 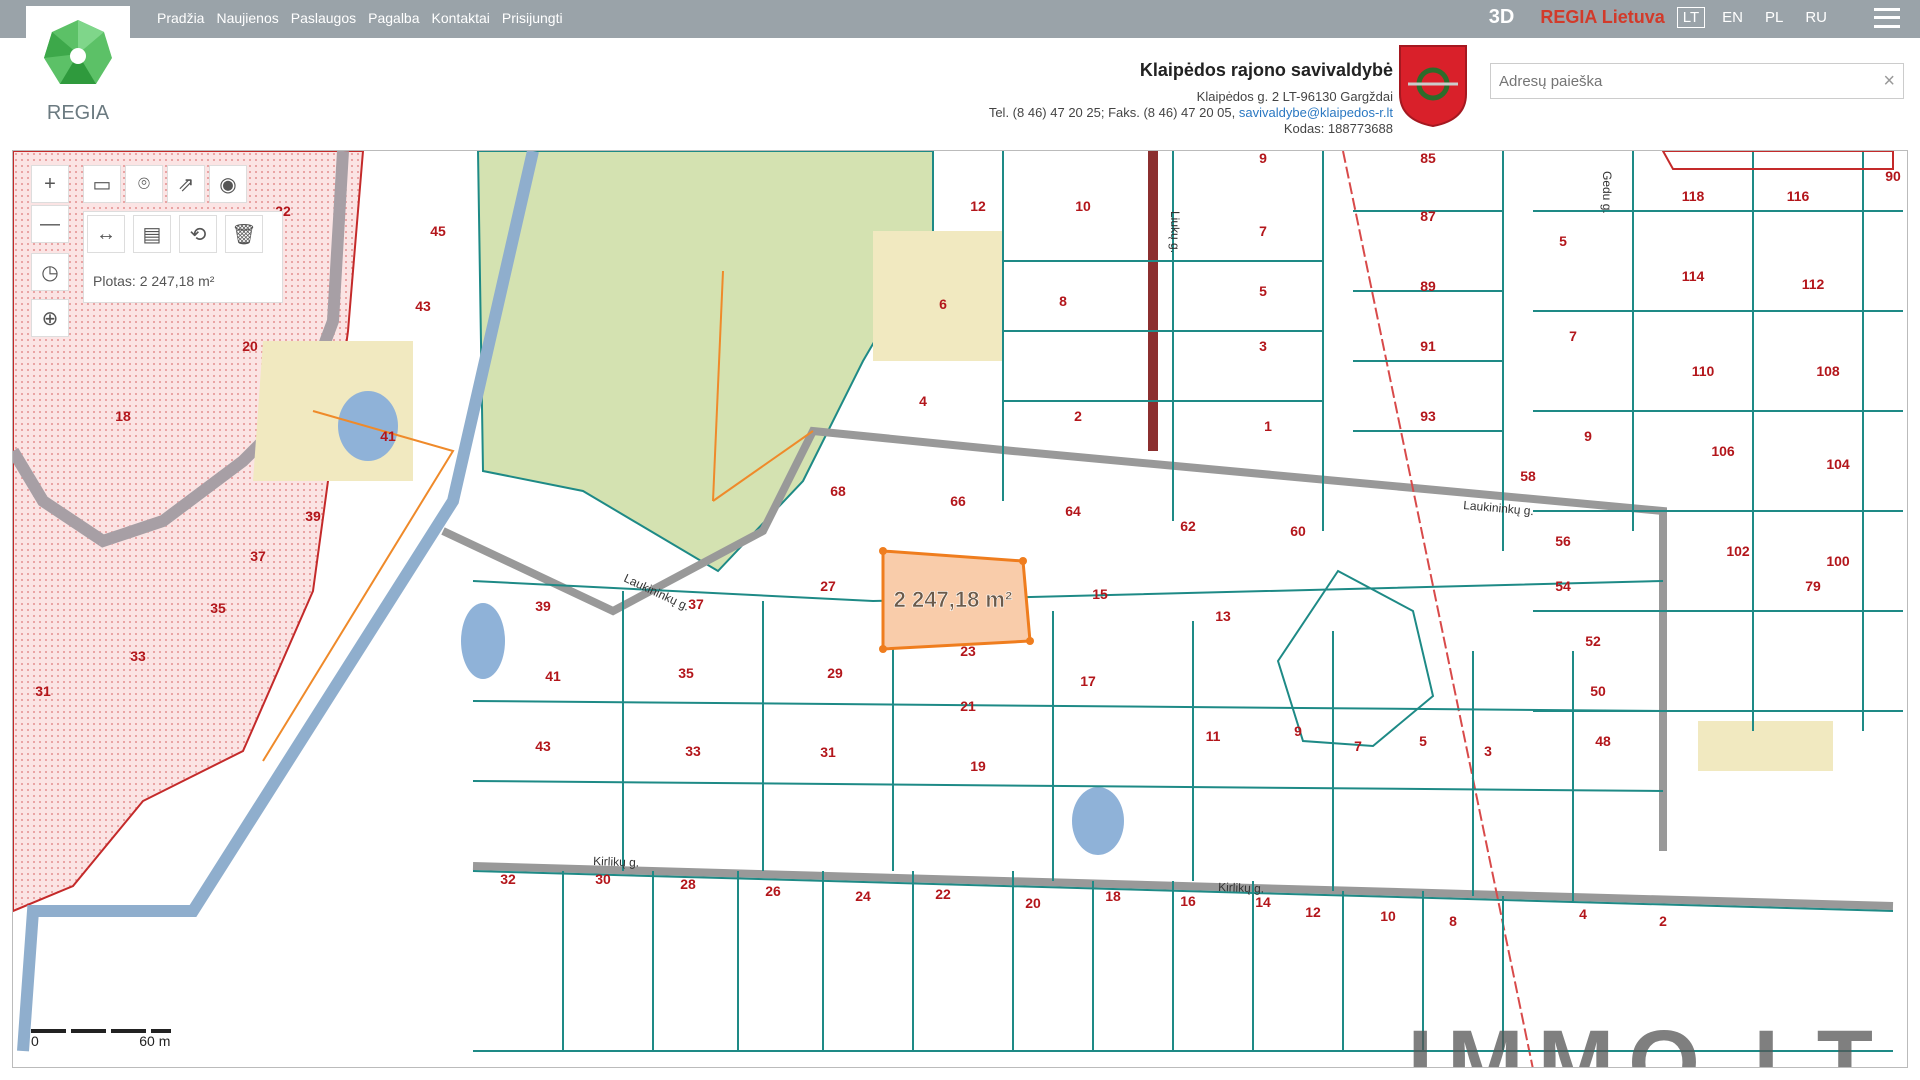 What do you see at coordinates (1693, 276) in the screenshot?
I see `lot-number-label: 114` at bounding box center [1693, 276].